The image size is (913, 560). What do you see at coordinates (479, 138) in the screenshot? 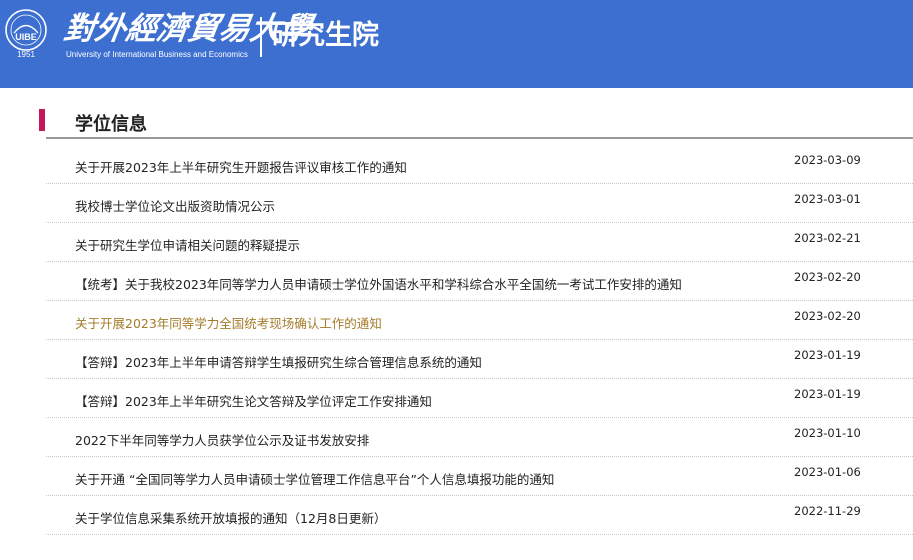
I see `section-divider` at bounding box center [479, 138].